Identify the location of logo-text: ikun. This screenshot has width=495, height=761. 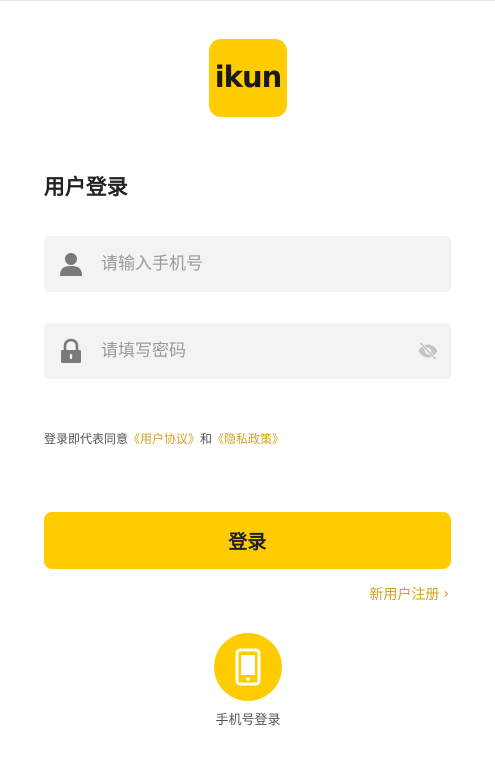
(248, 77).